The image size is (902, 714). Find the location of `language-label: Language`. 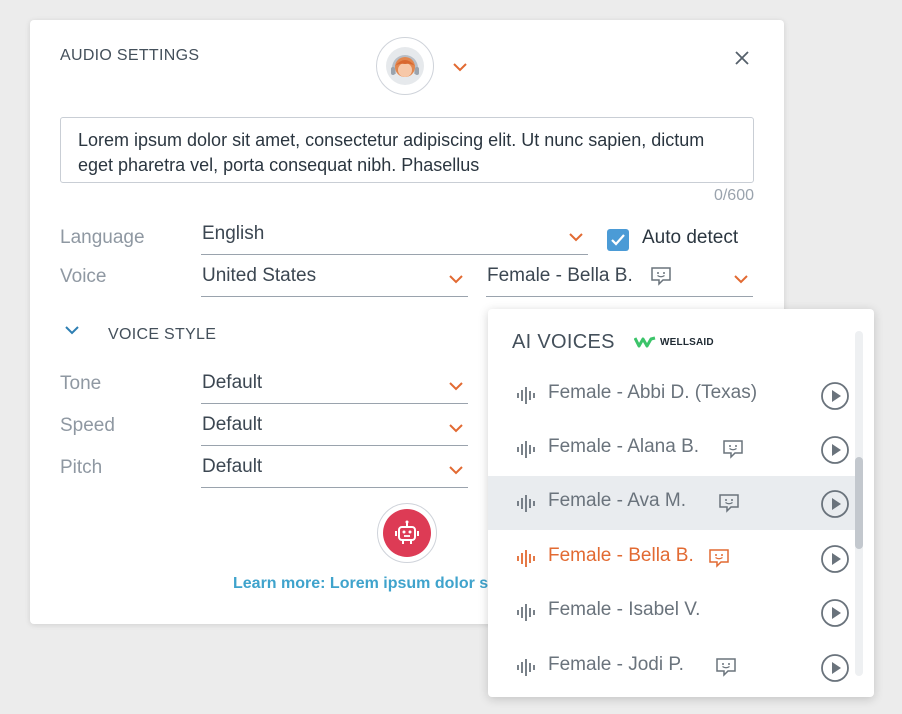

language-label: Language is located at coordinates (102, 237).